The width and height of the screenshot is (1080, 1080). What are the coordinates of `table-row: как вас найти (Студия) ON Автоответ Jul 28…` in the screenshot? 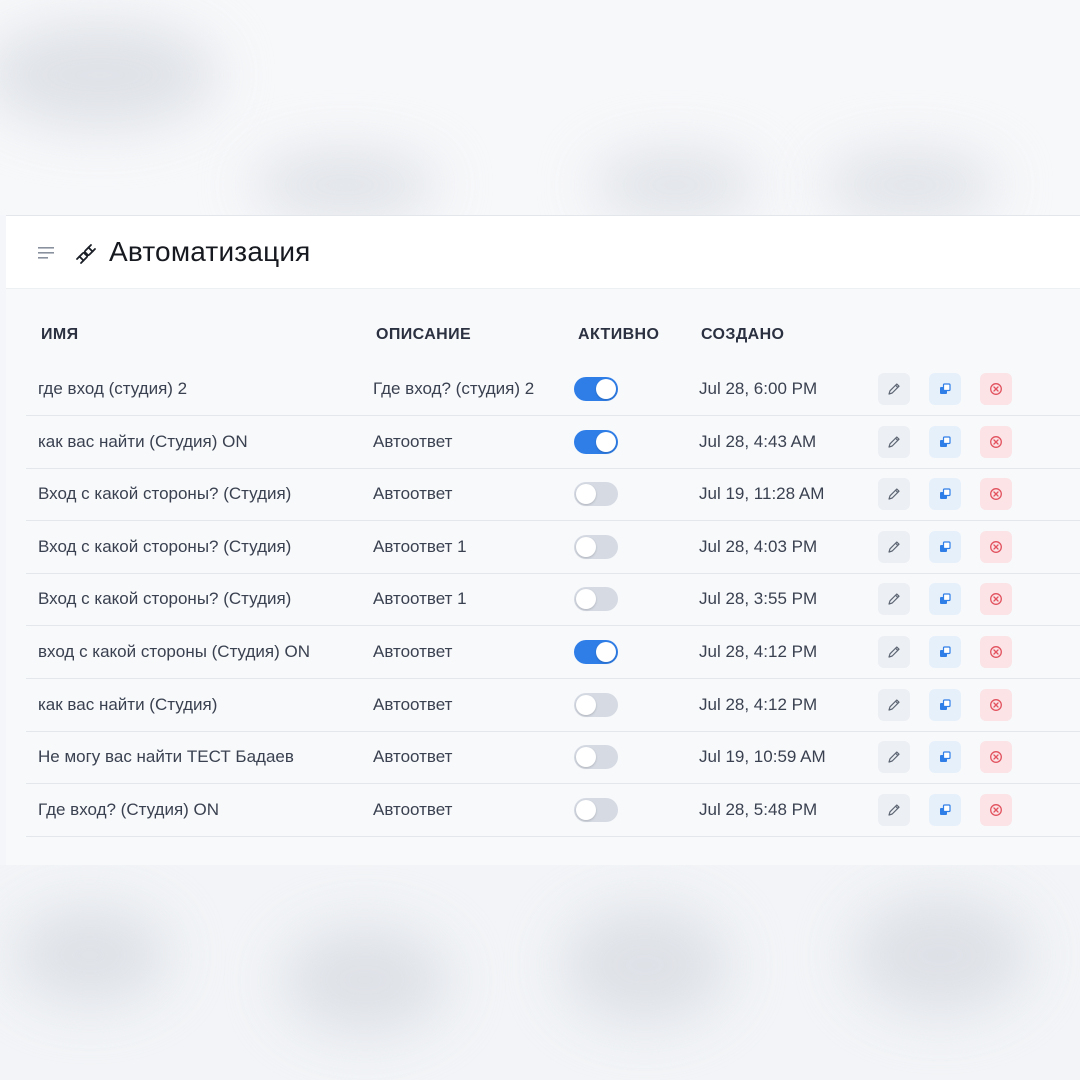 It's located at (553, 442).